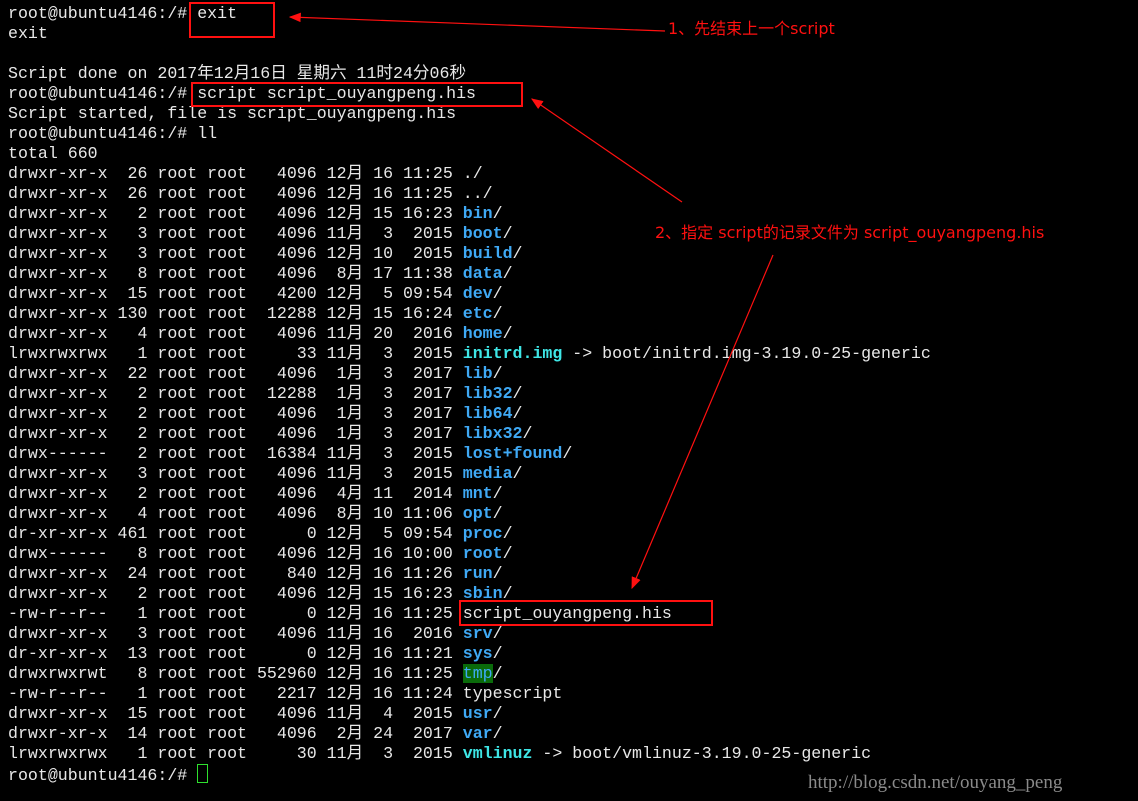 The image size is (1138, 801). What do you see at coordinates (850, 232) in the screenshot?
I see `annotation-note-2: 2、指定 script的记录文件为 script_ouyangpeng.his` at bounding box center [850, 232].